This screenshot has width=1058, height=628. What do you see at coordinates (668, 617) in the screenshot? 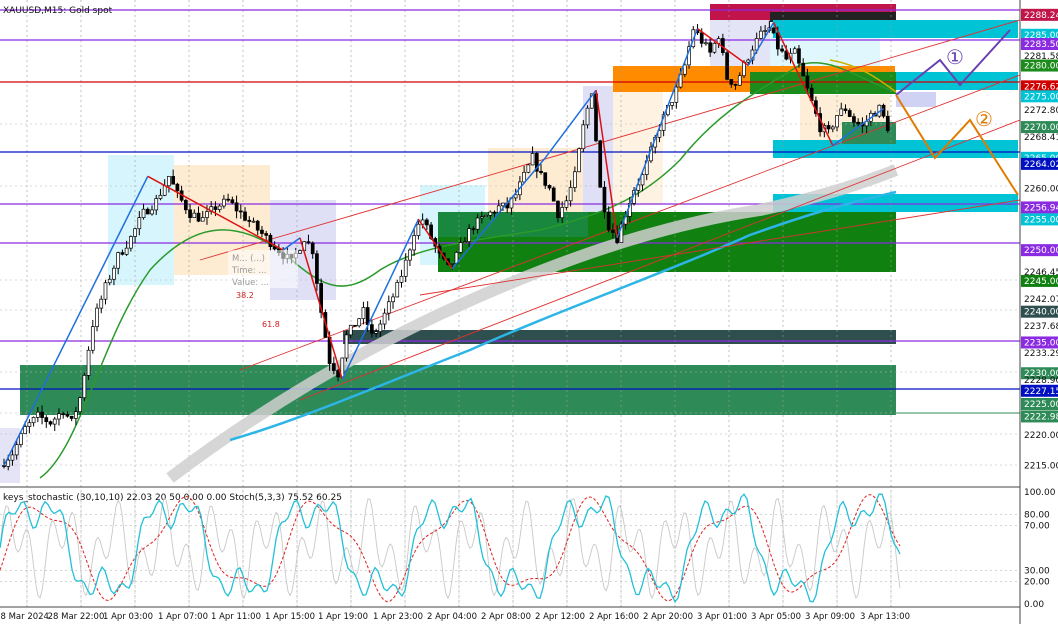
I see `time-tick-label: 2 Apr 20:00` at bounding box center [668, 617].